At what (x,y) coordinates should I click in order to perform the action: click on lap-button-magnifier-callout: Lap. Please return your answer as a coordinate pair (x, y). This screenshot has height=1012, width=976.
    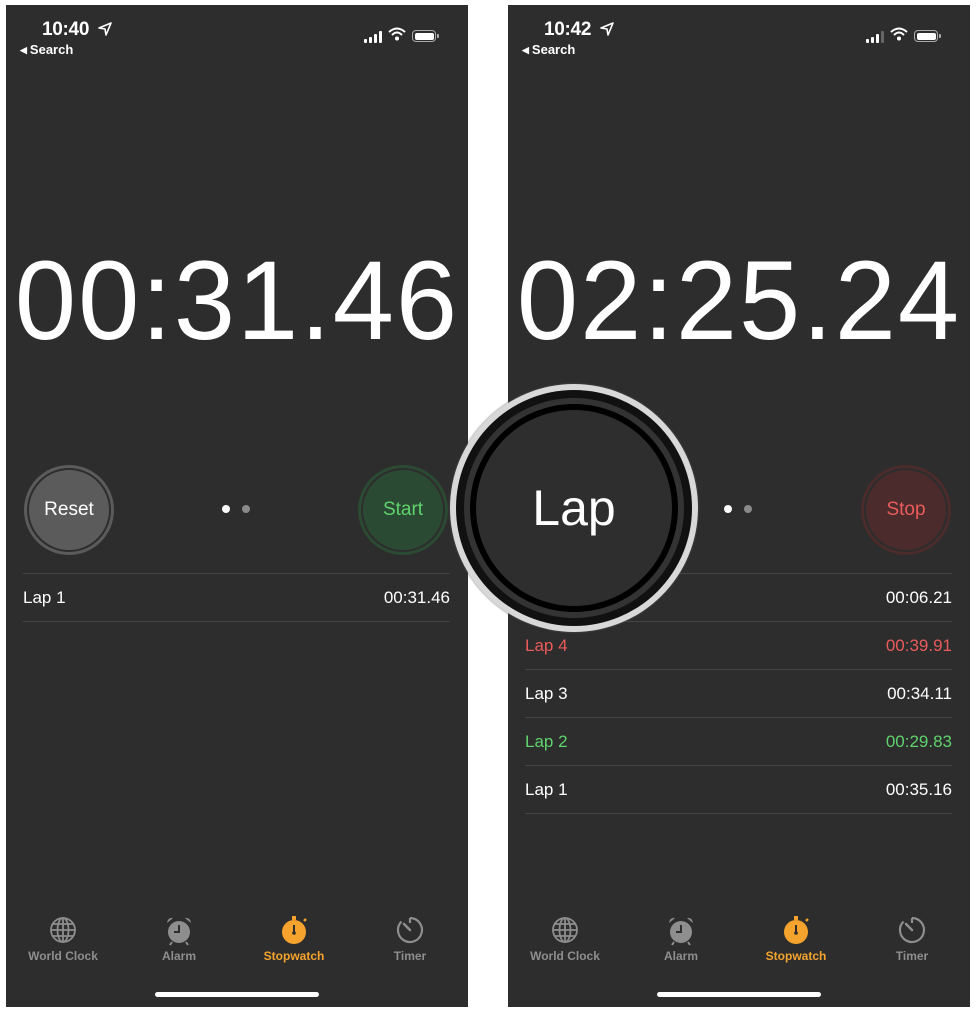
    Looking at the image, I should click on (574, 508).